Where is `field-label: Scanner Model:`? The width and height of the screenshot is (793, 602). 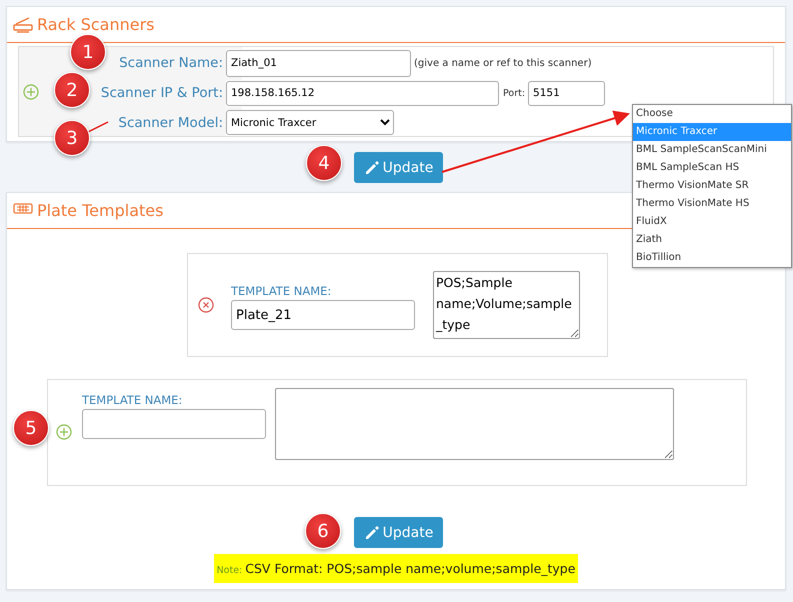
field-label: Scanner Model: is located at coordinates (170, 122).